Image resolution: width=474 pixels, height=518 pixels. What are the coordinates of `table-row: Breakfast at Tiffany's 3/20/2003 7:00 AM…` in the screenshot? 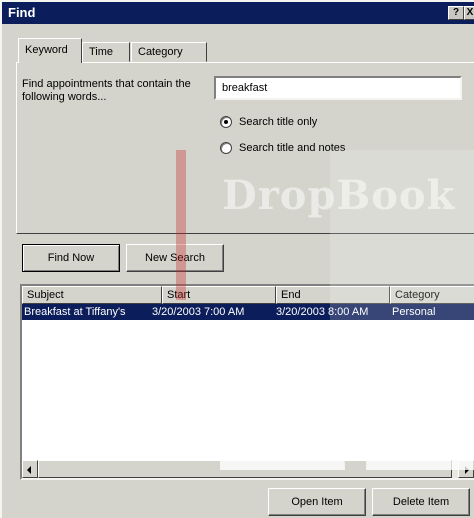 It's located at (248, 312).